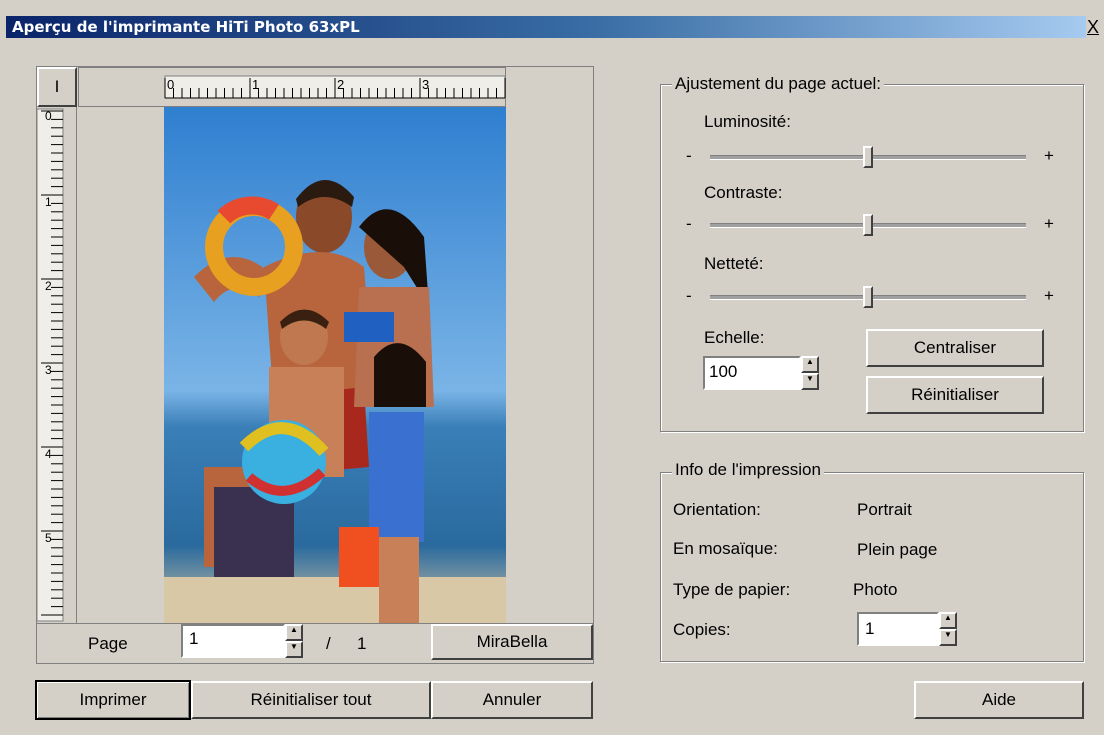 The height and width of the screenshot is (735, 1104). I want to click on mosaic-value: Plein page, so click(897, 549).